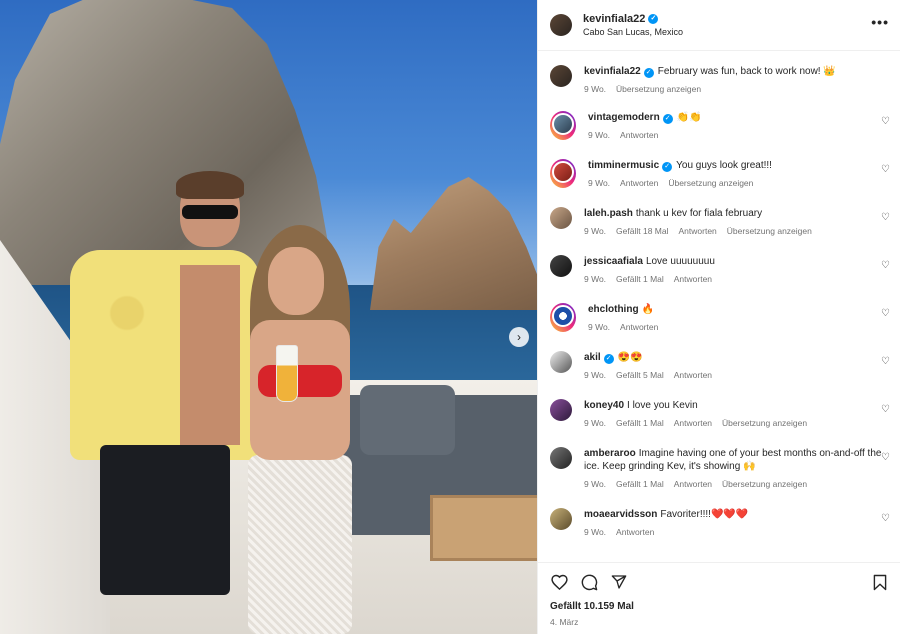  Describe the element at coordinates (300, 381) in the screenshot. I see `red-bikini-top` at that location.